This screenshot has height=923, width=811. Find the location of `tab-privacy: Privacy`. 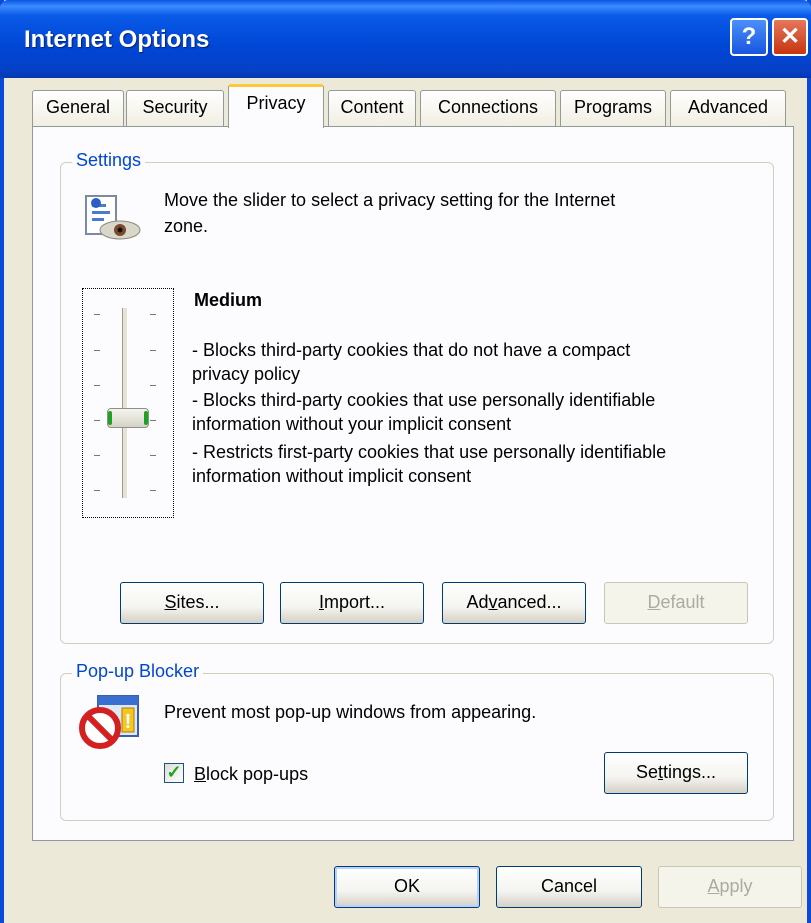

tab-privacy: Privacy is located at coordinates (276, 106).